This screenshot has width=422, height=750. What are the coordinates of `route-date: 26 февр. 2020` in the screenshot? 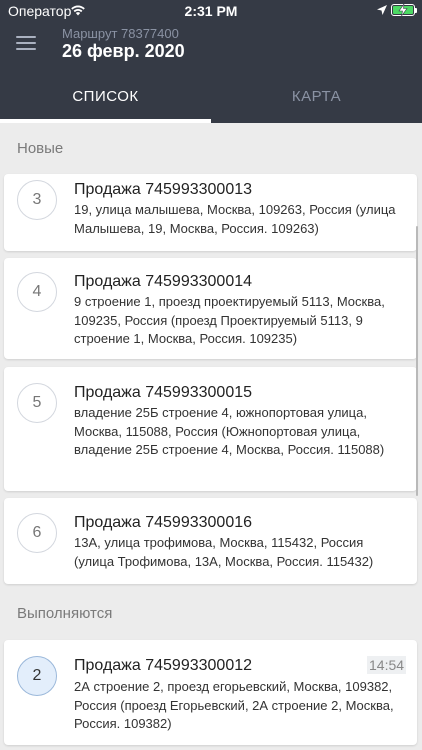 It's located at (123, 51).